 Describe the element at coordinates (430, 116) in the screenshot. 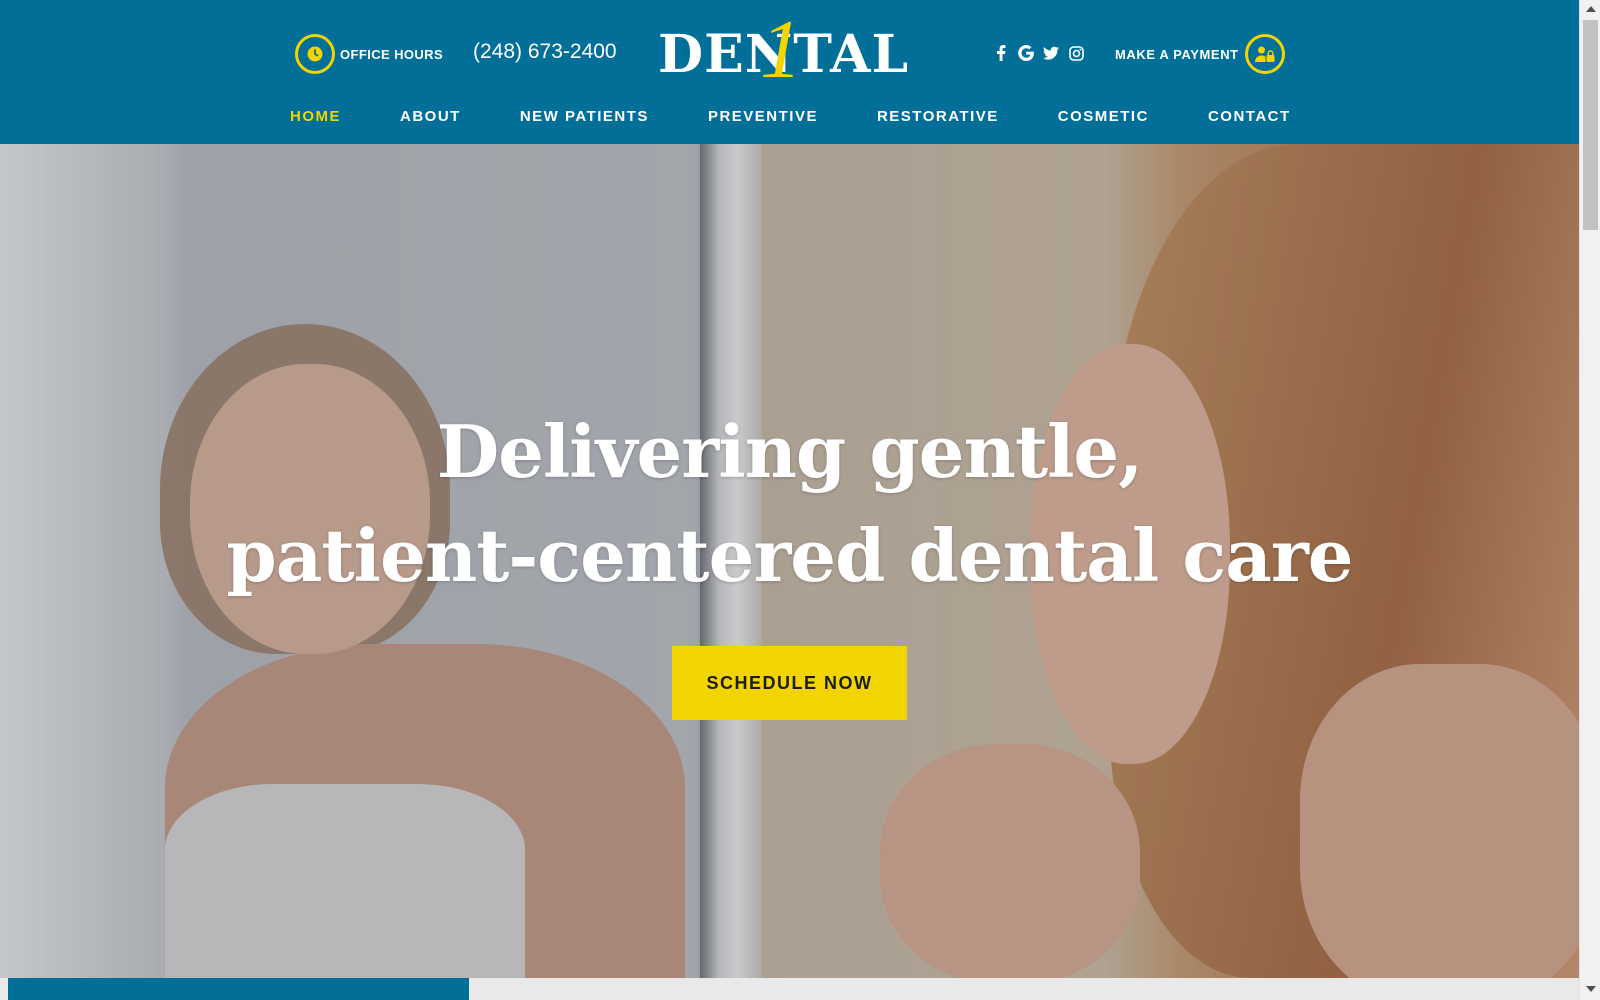

I see `nav-item-about: ABOUT` at that location.